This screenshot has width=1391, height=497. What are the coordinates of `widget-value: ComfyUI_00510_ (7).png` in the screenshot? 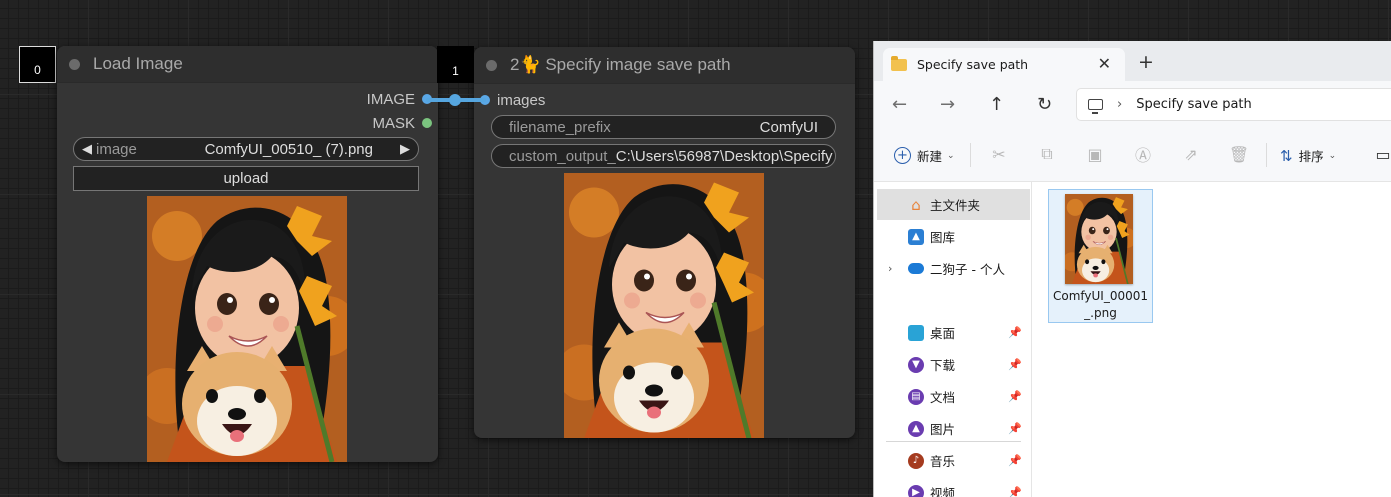 It's located at (288, 149).